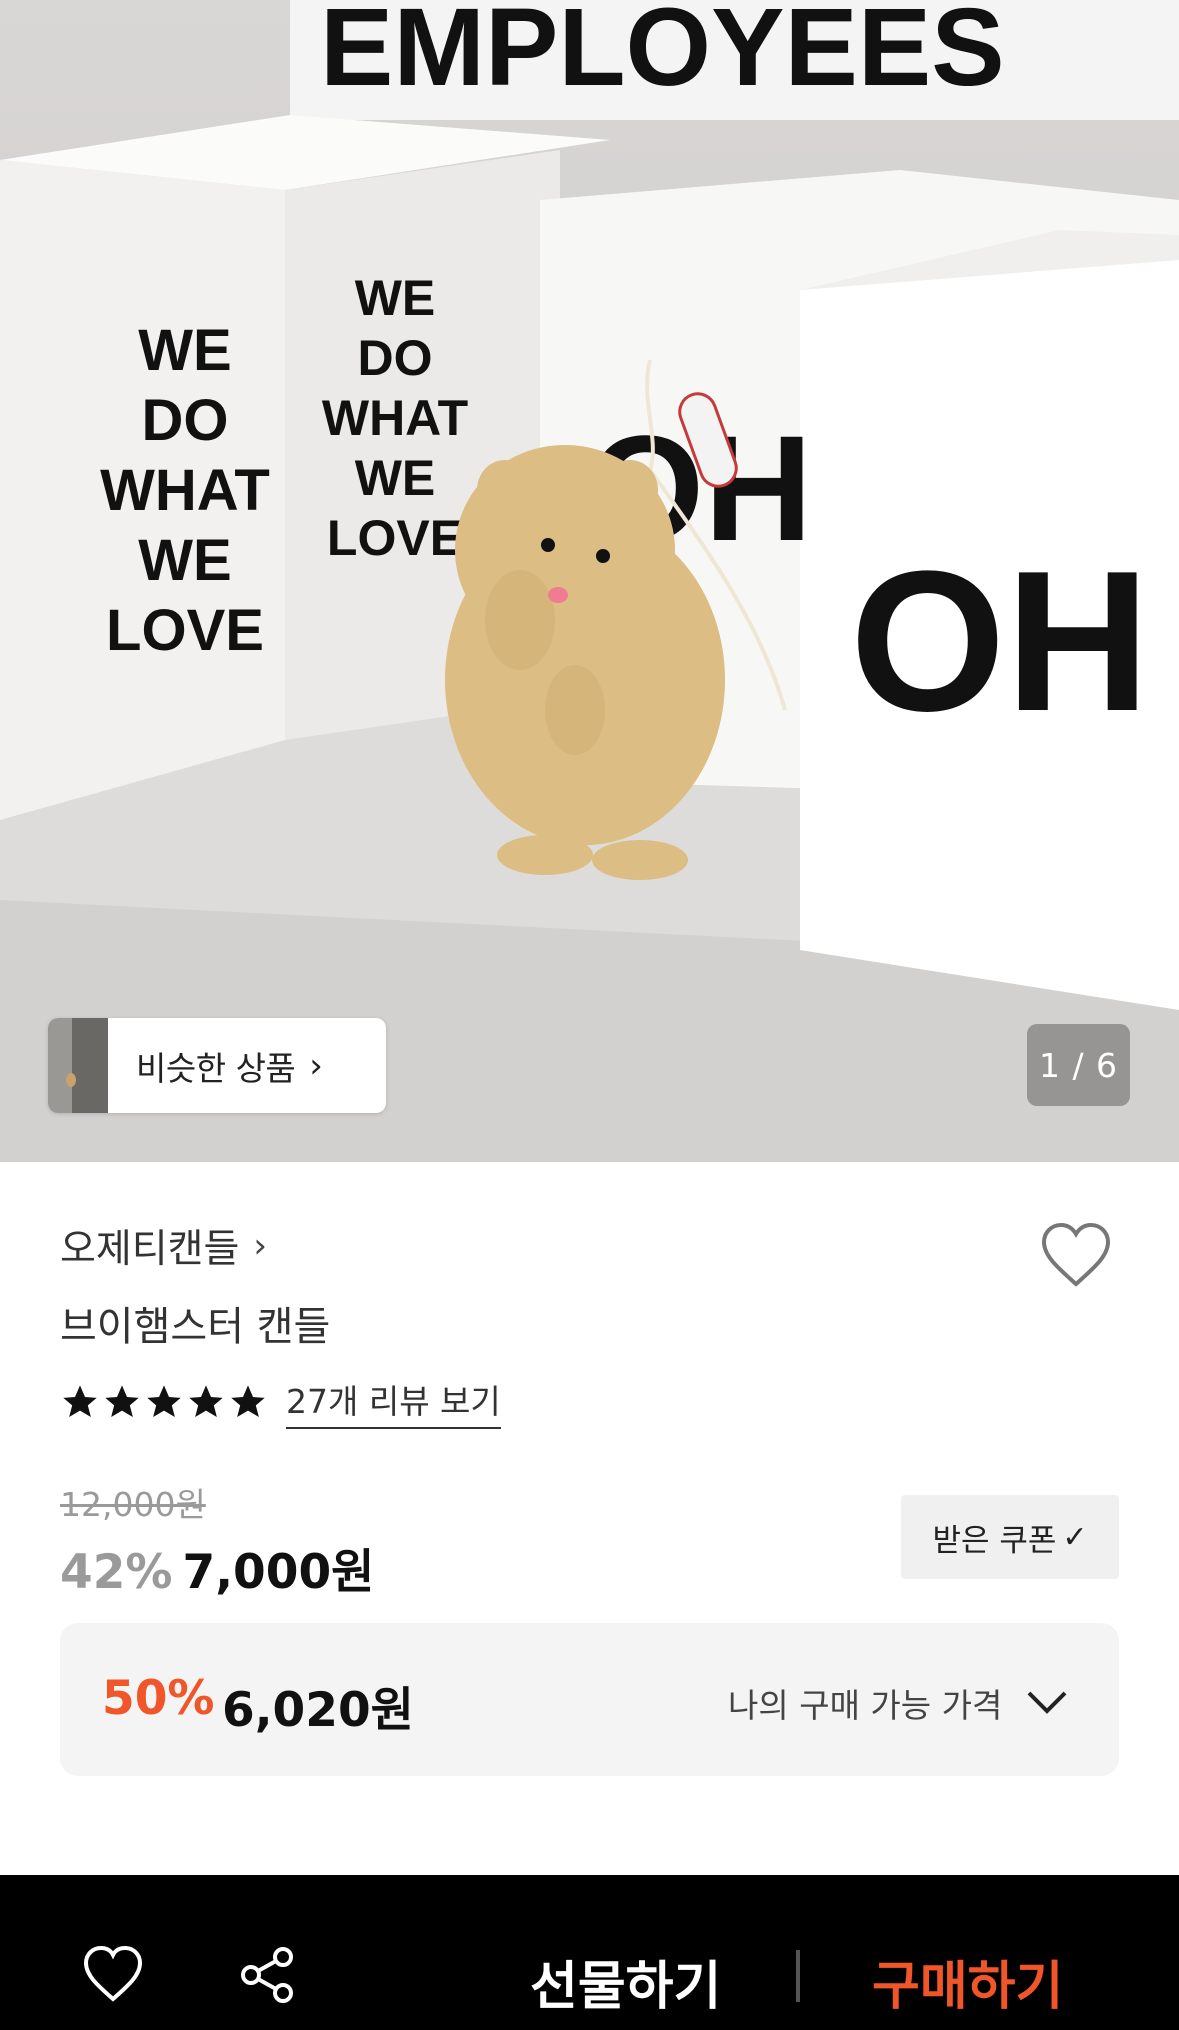 The height and width of the screenshot is (2030, 1179). I want to click on similar-products-label: 비슷한 상품, so click(216, 1068).